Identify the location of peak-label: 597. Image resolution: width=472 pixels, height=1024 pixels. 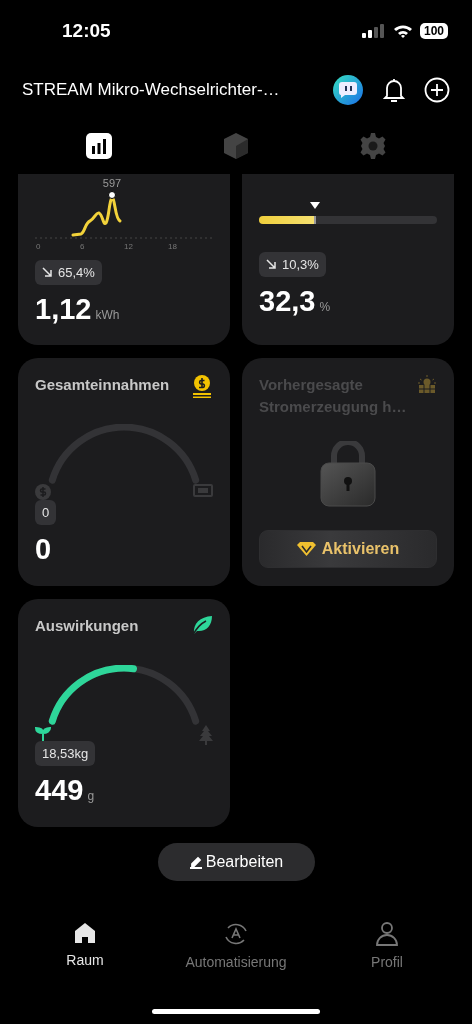
(112, 182).